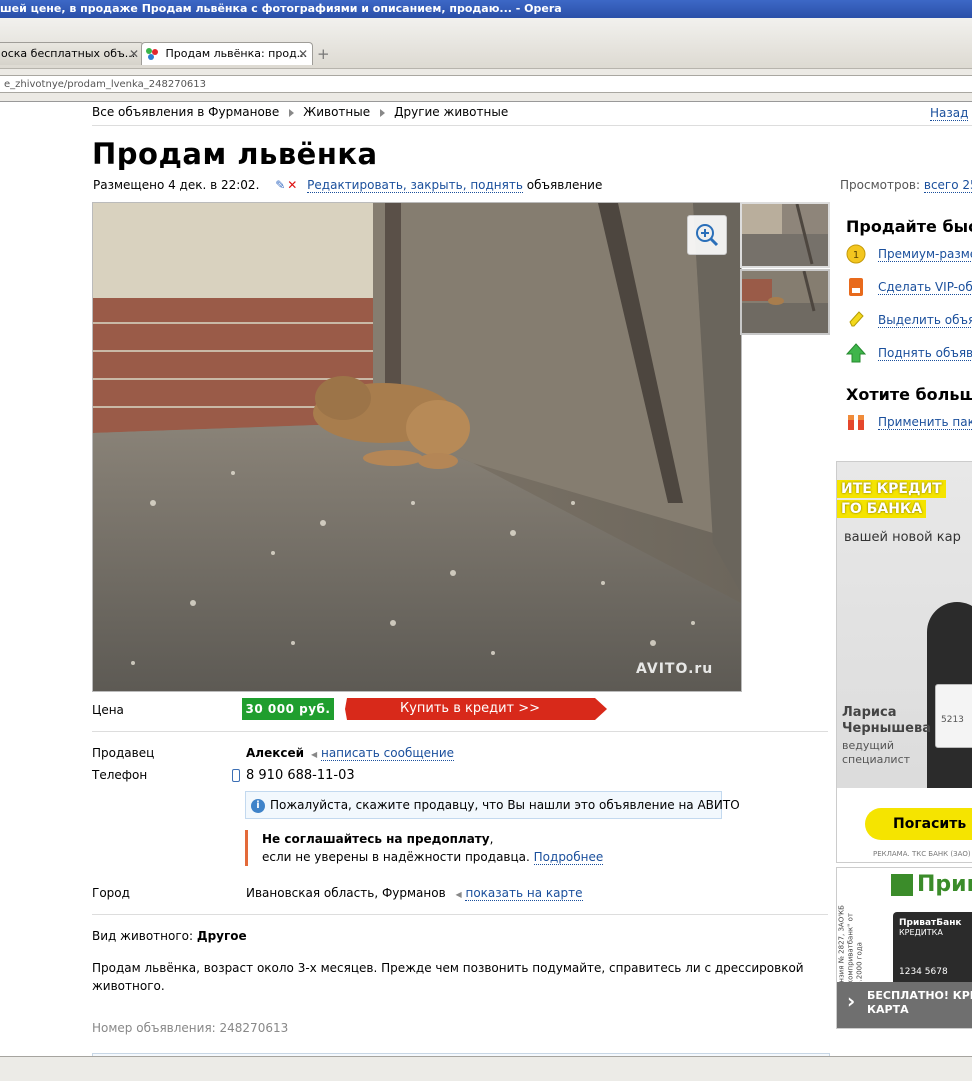 The image size is (972, 1081). What do you see at coordinates (925, 353) in the screenshot?
I see `service-link: Поднять объявл` at bounding box center [925, 353].